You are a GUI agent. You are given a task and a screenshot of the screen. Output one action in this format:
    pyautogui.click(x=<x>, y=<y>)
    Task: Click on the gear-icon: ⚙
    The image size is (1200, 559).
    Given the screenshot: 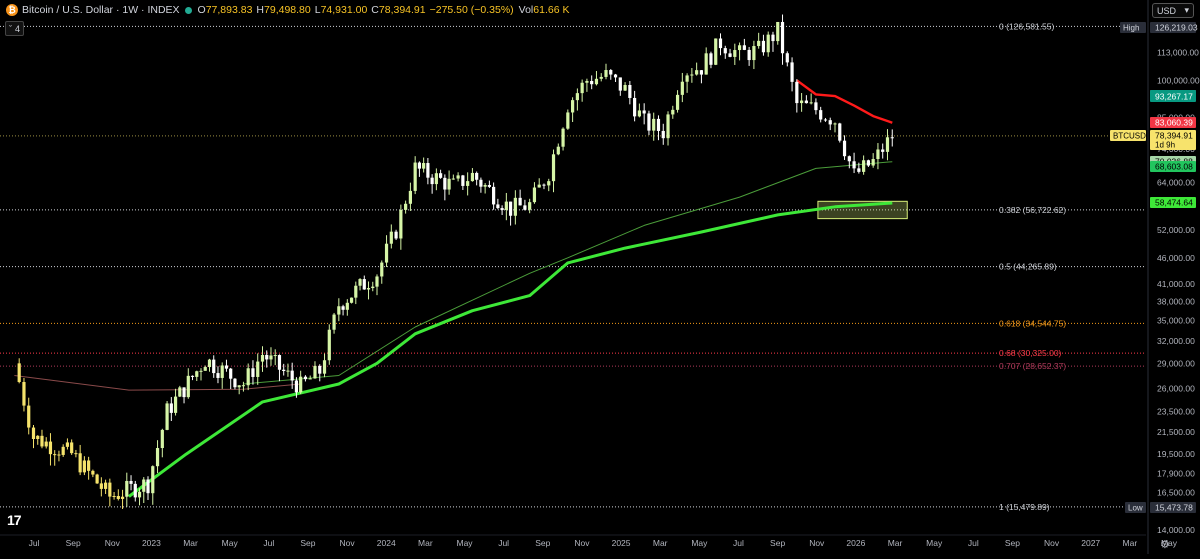 What is the action you would take?
    pyautogui.click(x=1165, y=544)
    